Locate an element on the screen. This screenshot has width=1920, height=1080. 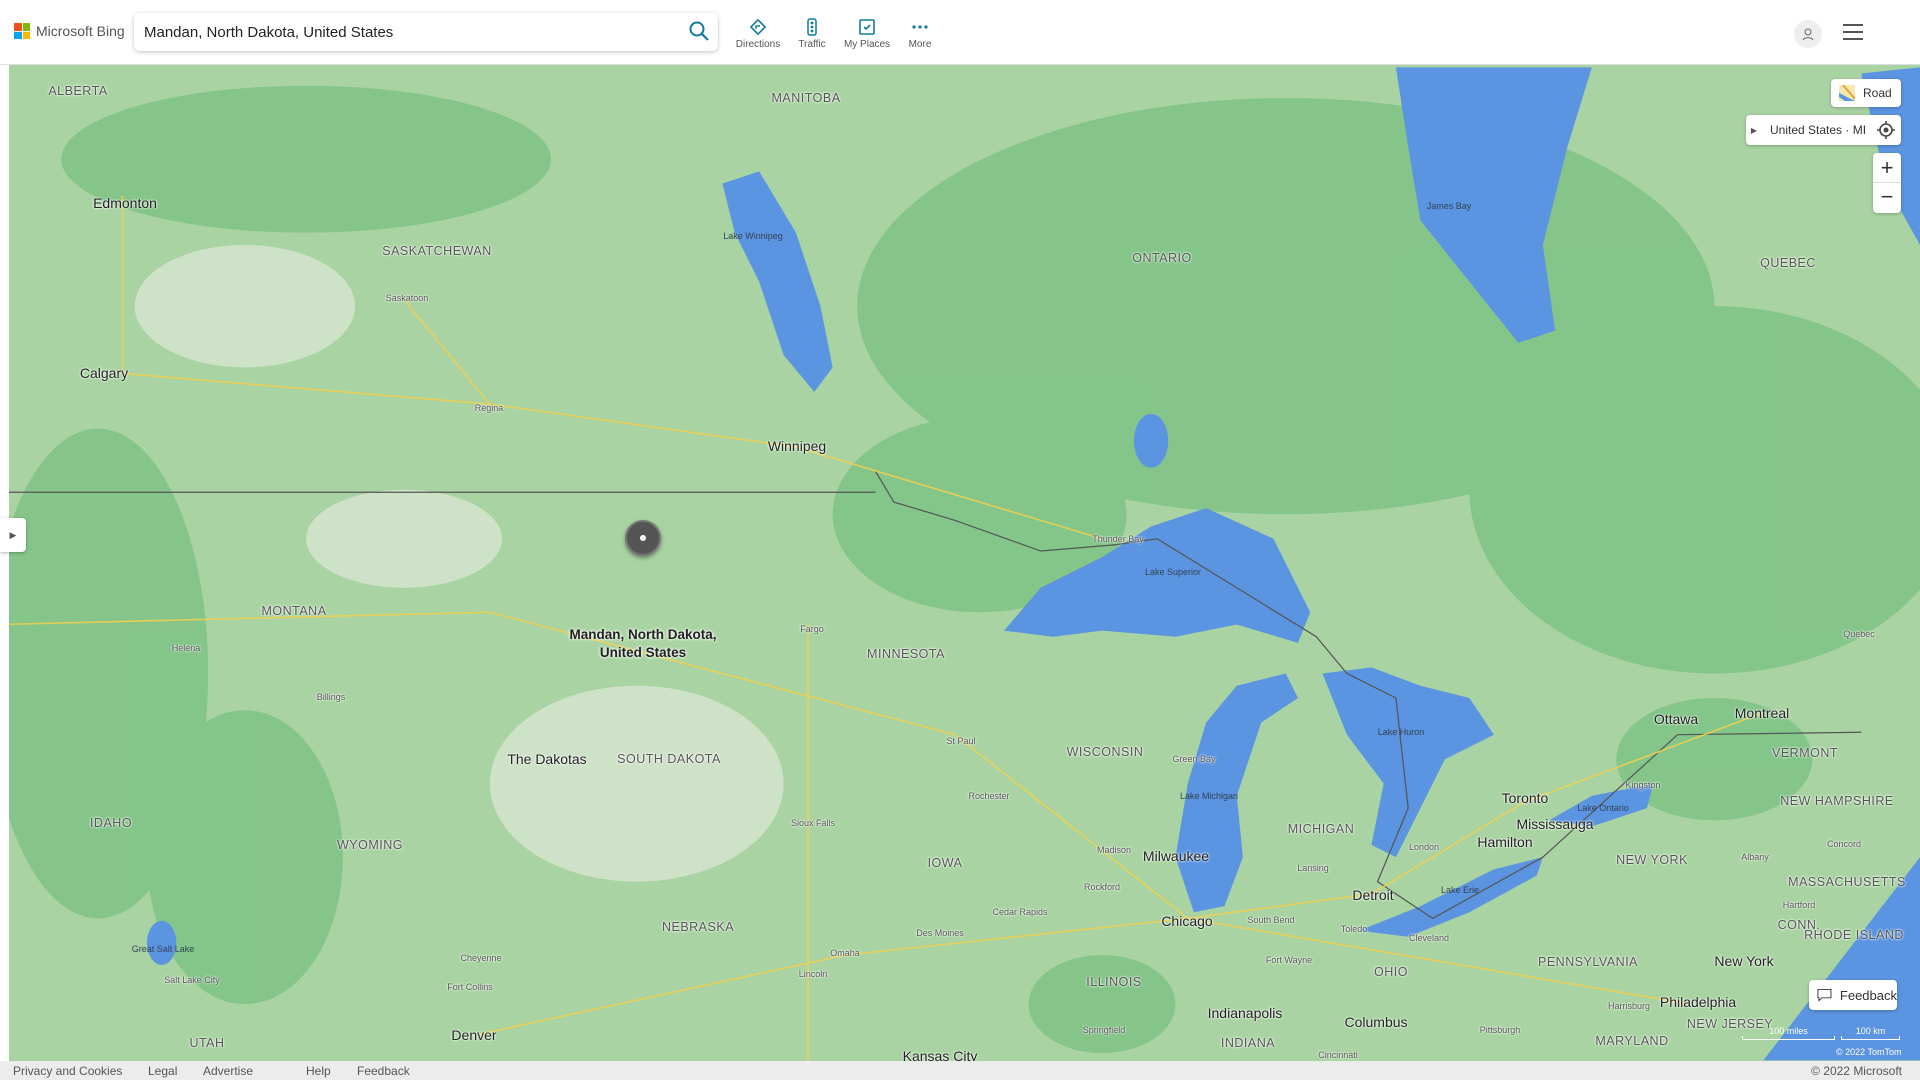
map-label-cities-big: Kansas City is located at coordinates (940, 1054).